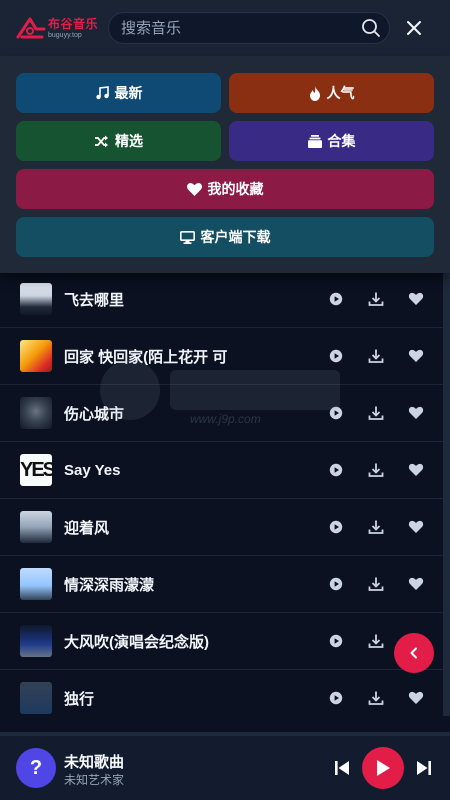  Describe the element at coordinates (101, 141) in the screenshot. I see `shuffle-icon` at that location.